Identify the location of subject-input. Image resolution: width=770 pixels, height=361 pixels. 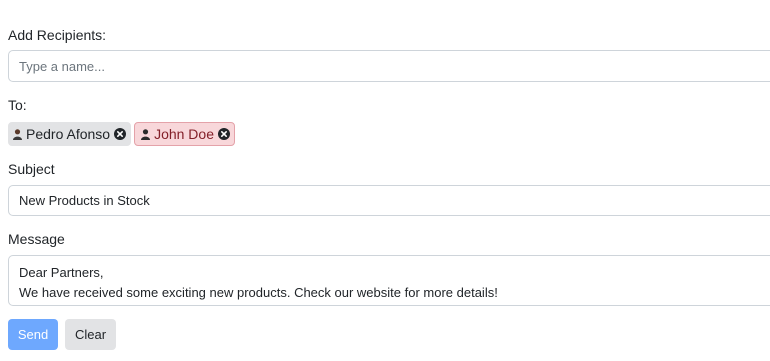
(389, 200).